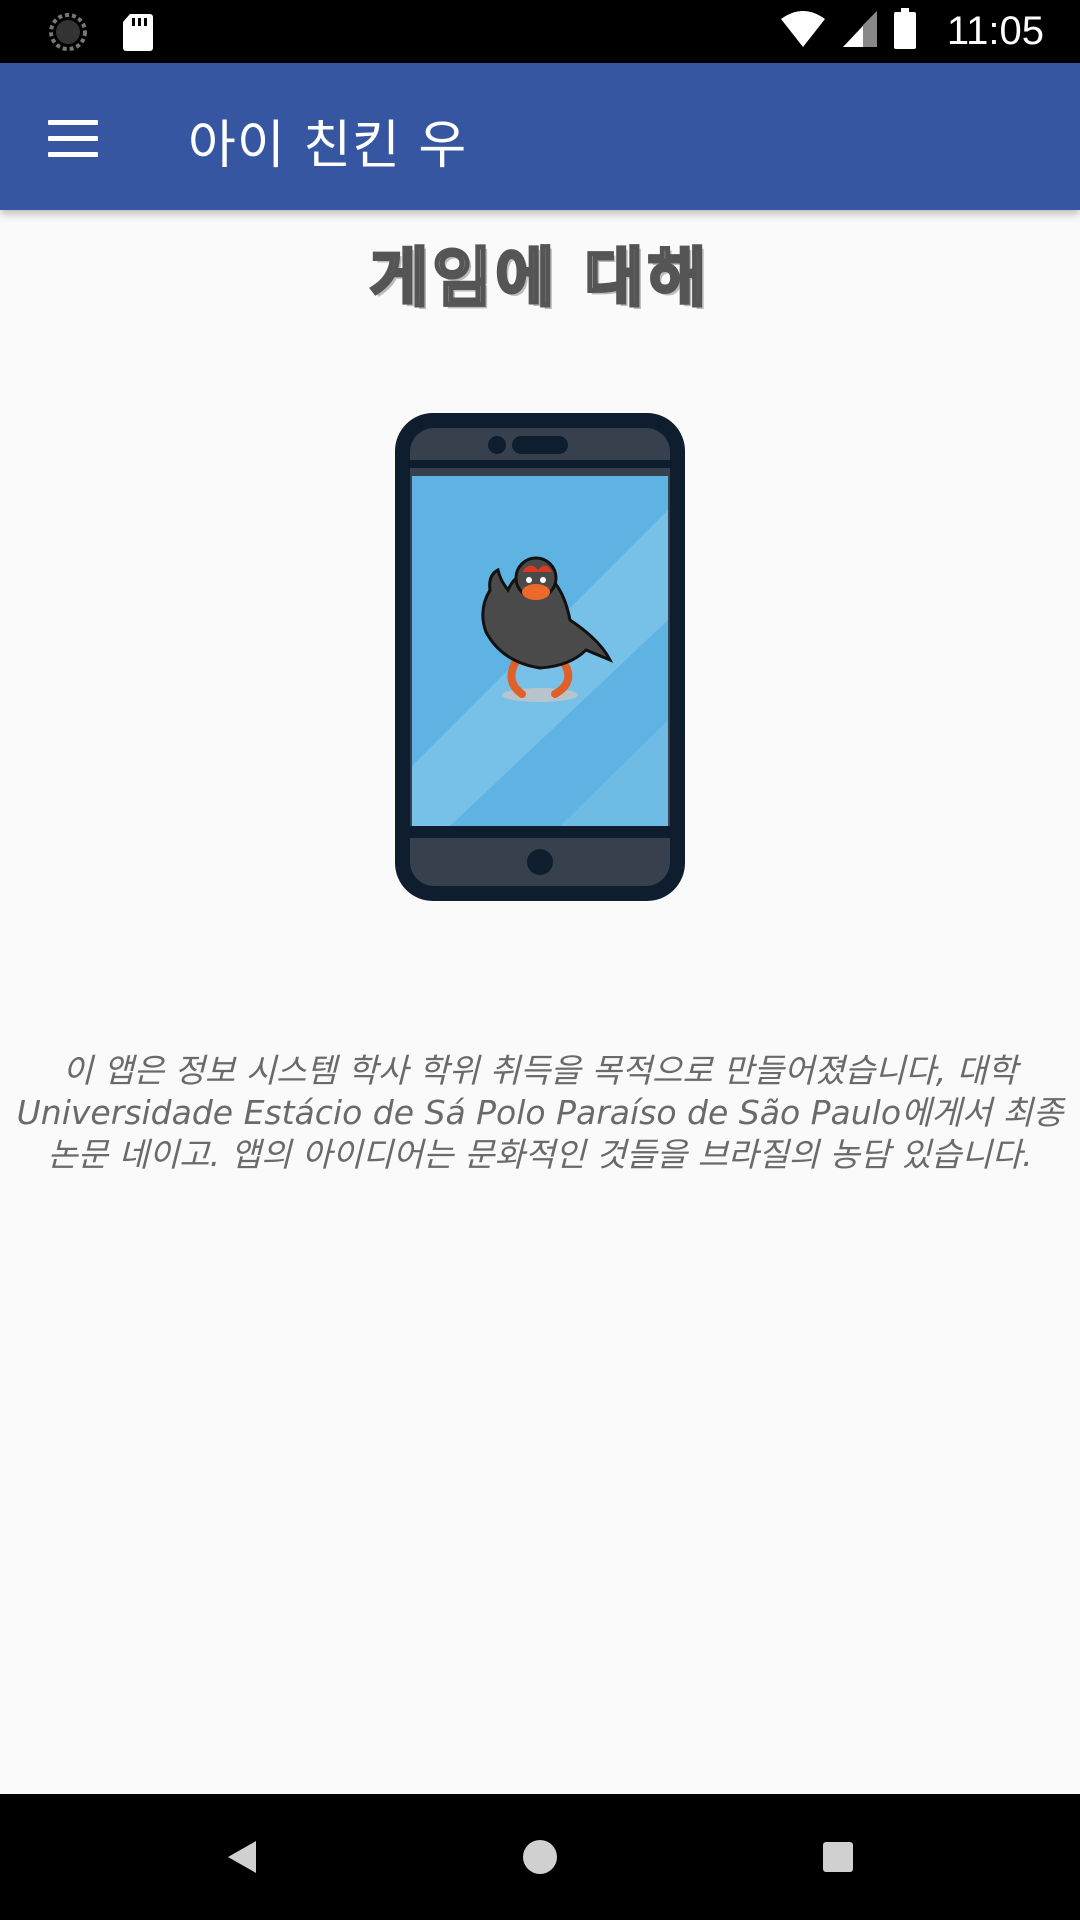  I want to click on header-logo: 게임에 대해, so click(540, 273).